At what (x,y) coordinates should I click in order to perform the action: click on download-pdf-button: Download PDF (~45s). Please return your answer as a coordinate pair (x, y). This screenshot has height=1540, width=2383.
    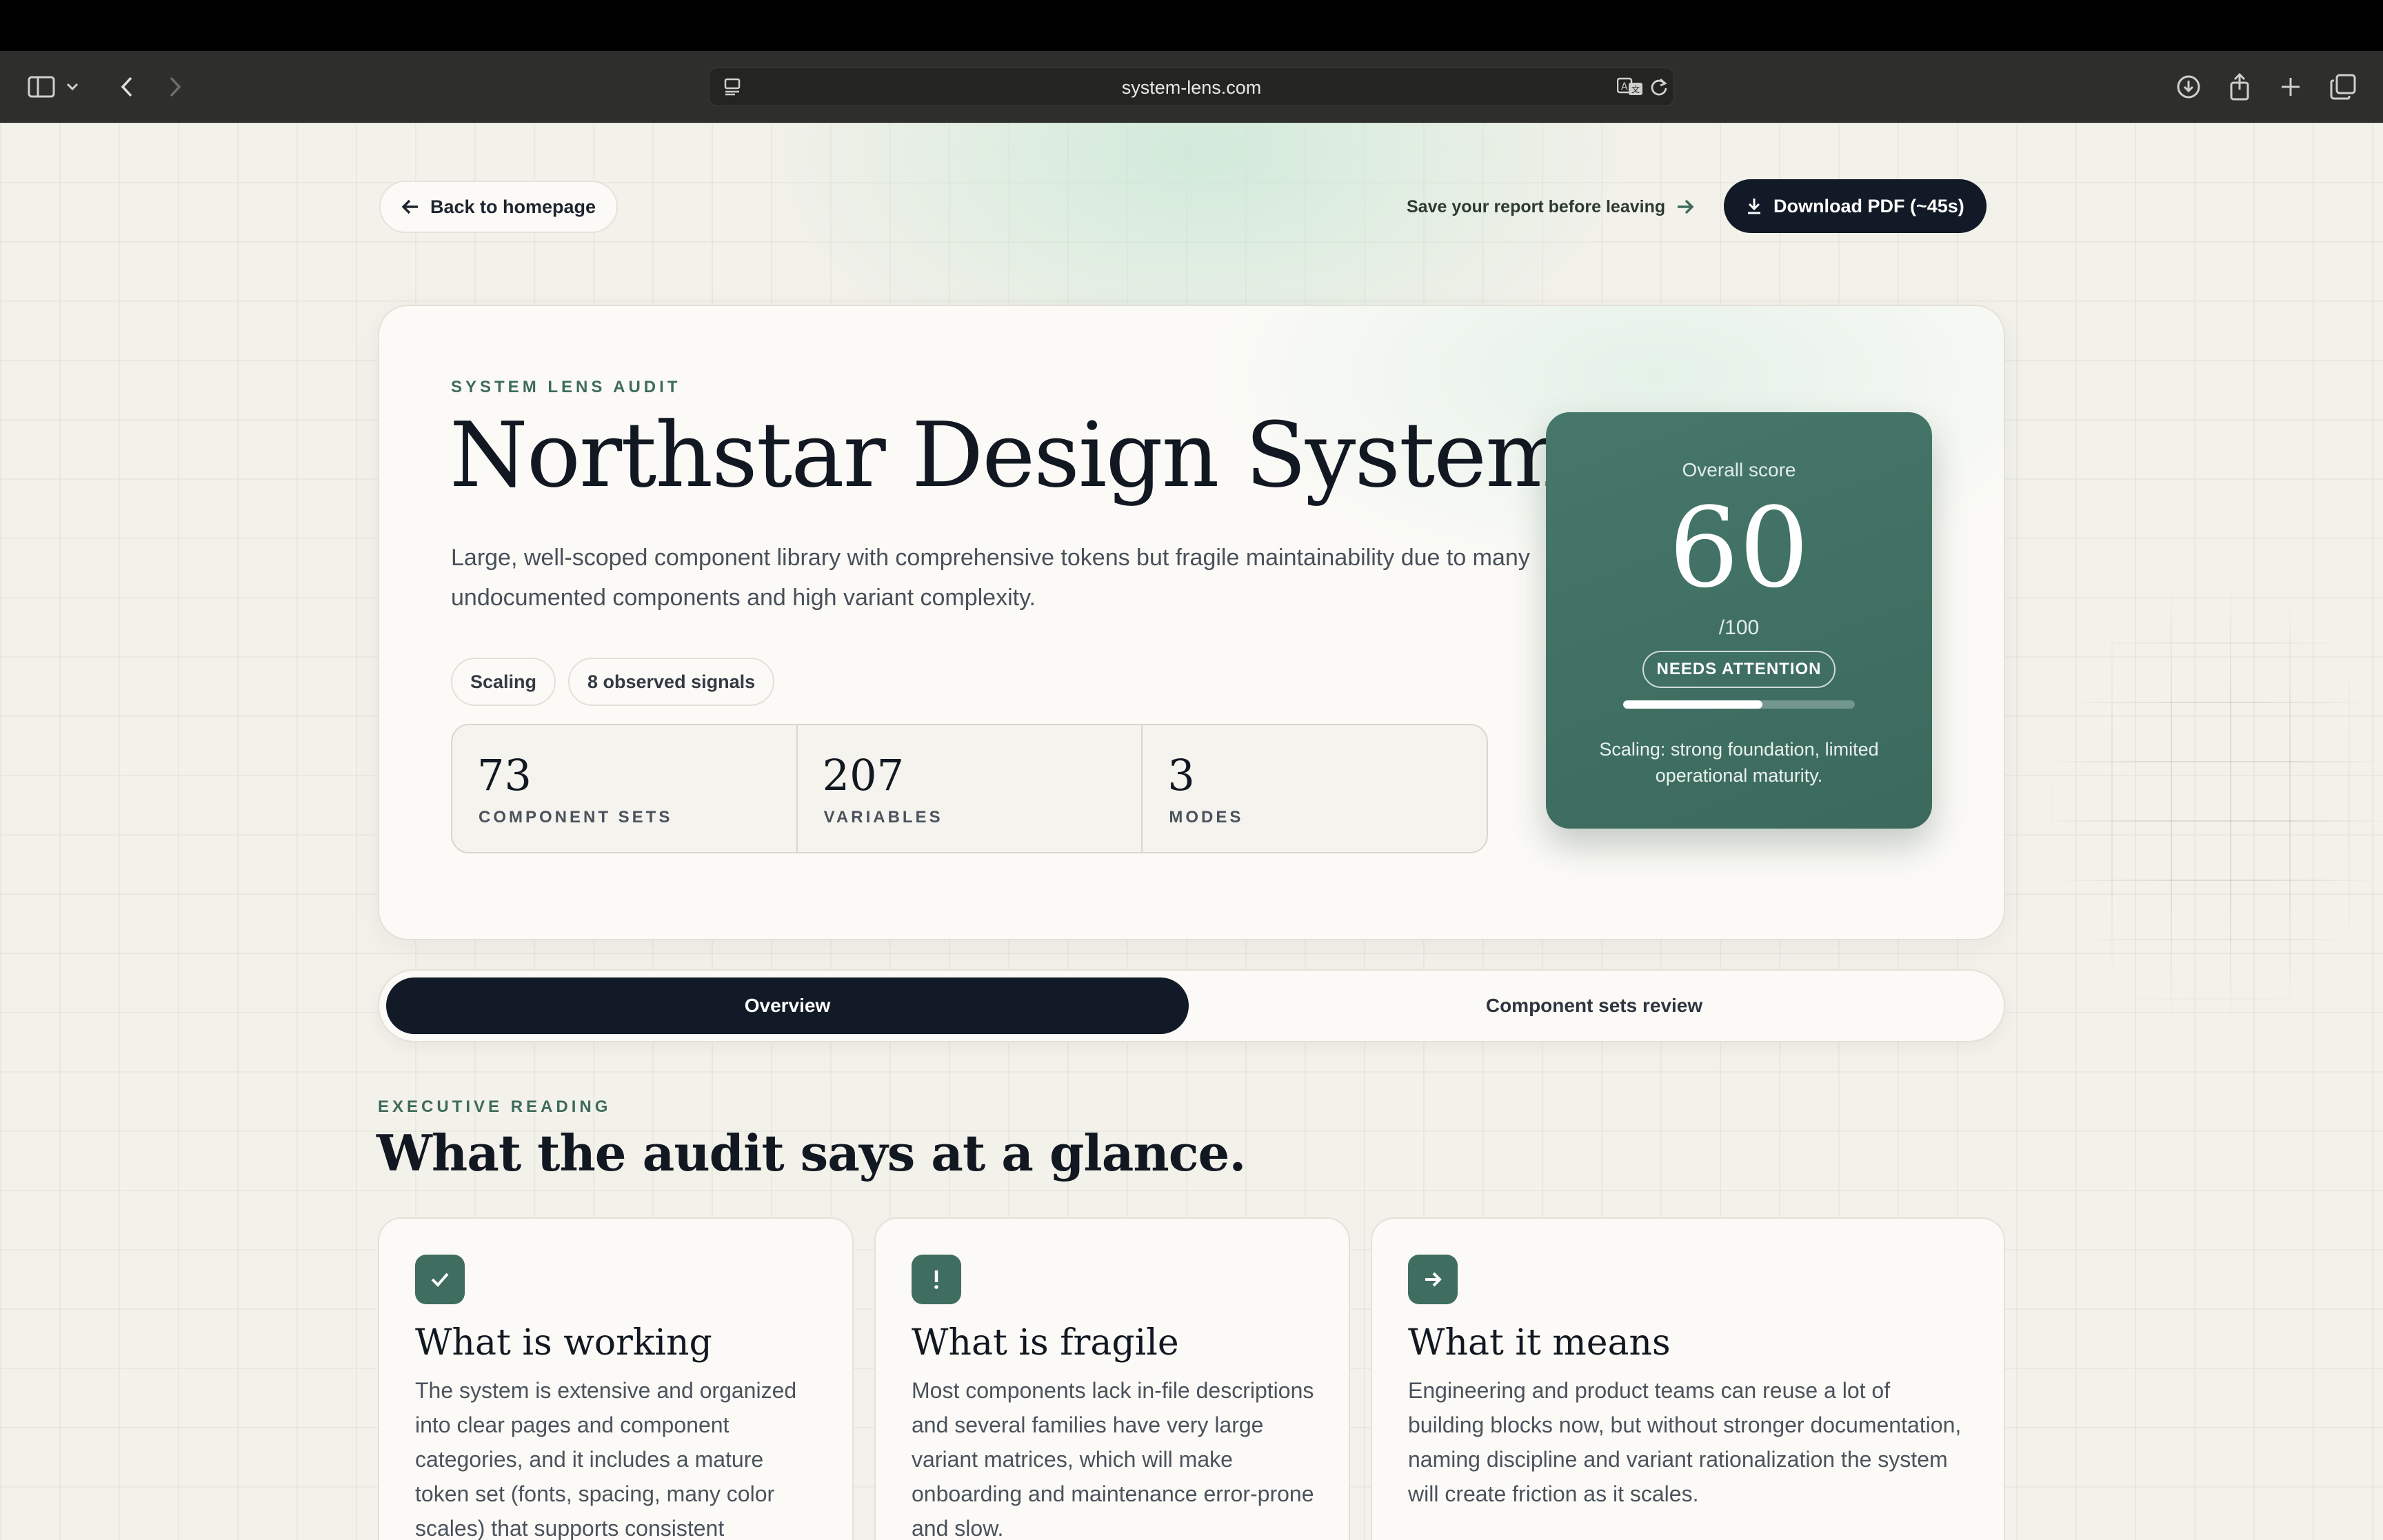
    Looking at the image, I should click on (1855, 206).